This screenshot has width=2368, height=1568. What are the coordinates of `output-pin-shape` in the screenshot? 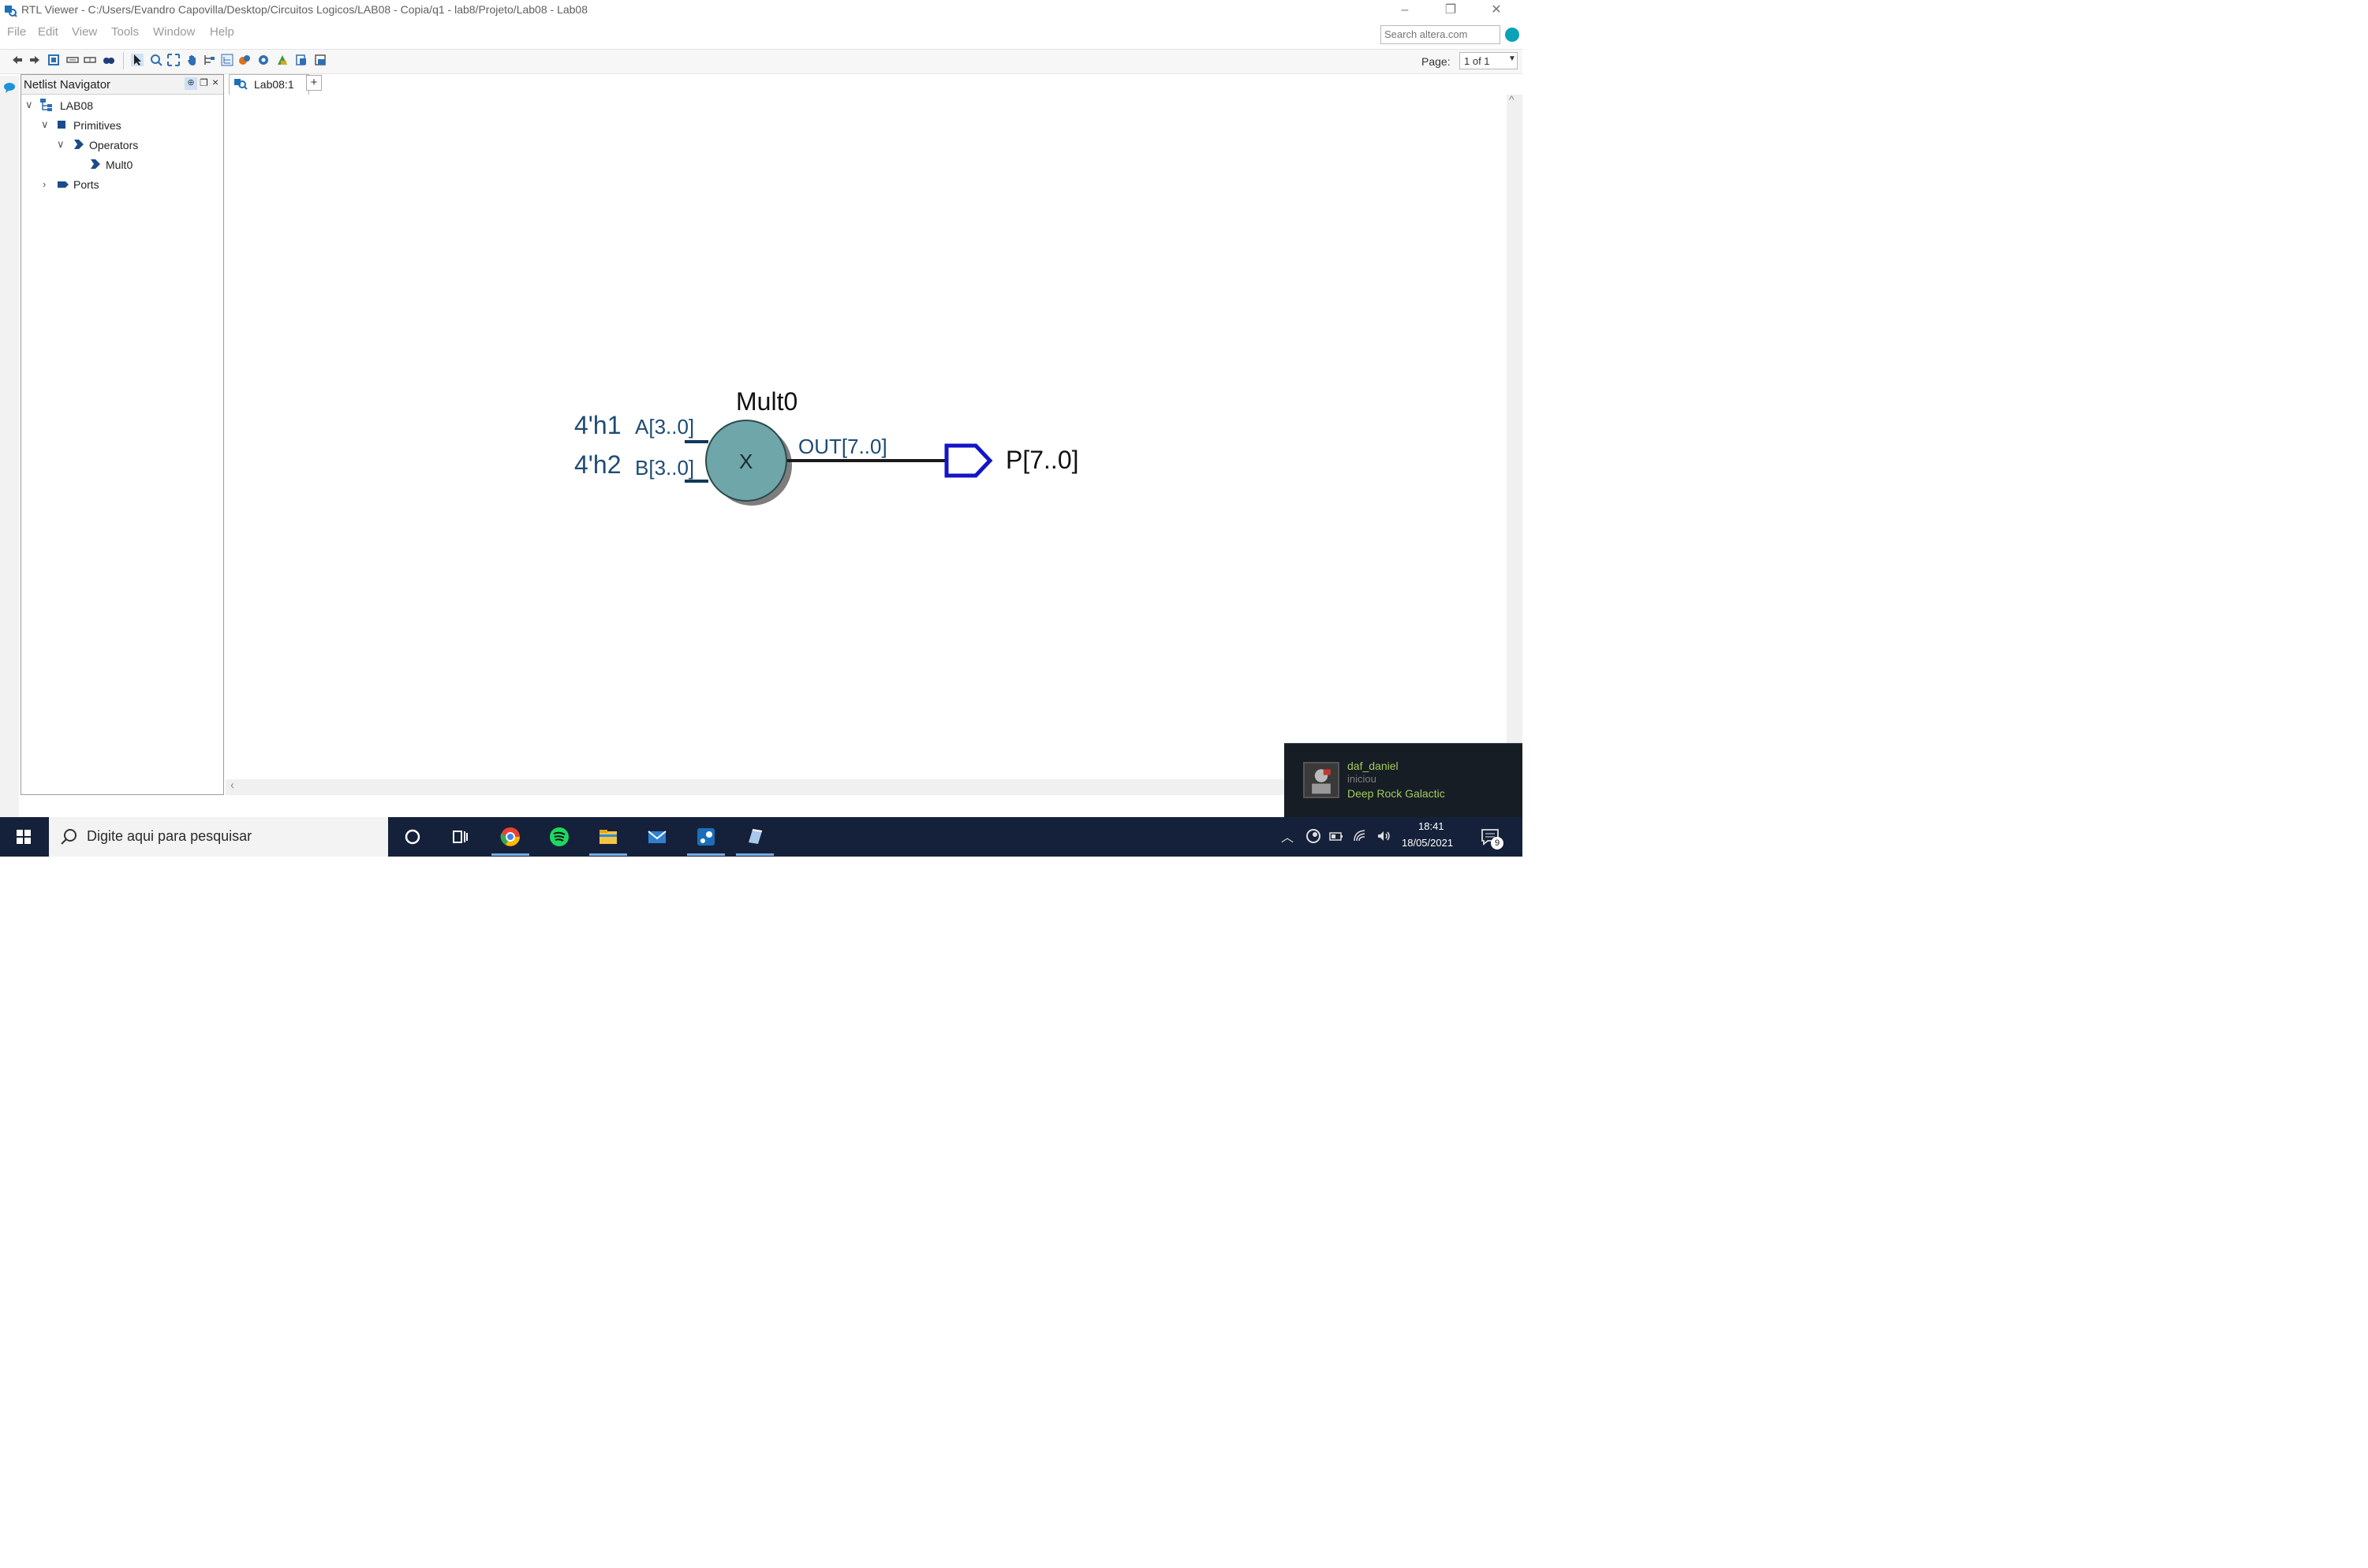 It's located at (968, 460).